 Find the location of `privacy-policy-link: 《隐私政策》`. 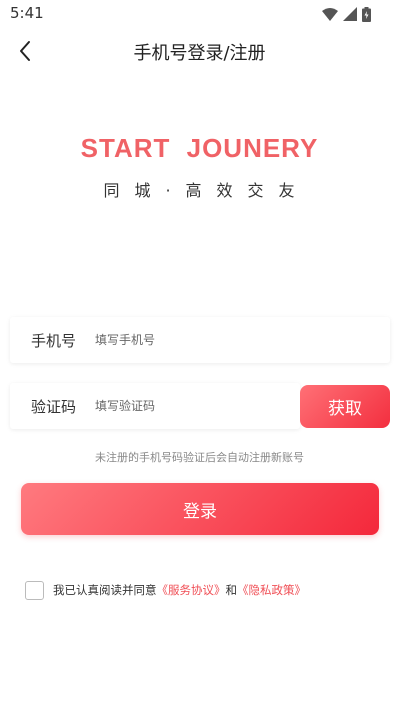

privacy-policy-link: 《隐私政策》 is located at coordinates (271, 590).